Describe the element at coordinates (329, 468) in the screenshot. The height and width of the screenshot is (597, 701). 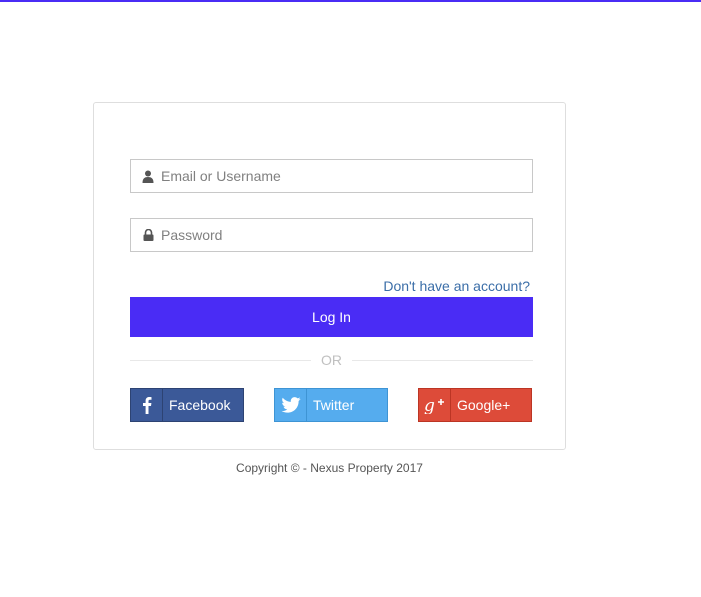
I see `copyright-text: Copyright © - Nexus Property 2017` at that location.